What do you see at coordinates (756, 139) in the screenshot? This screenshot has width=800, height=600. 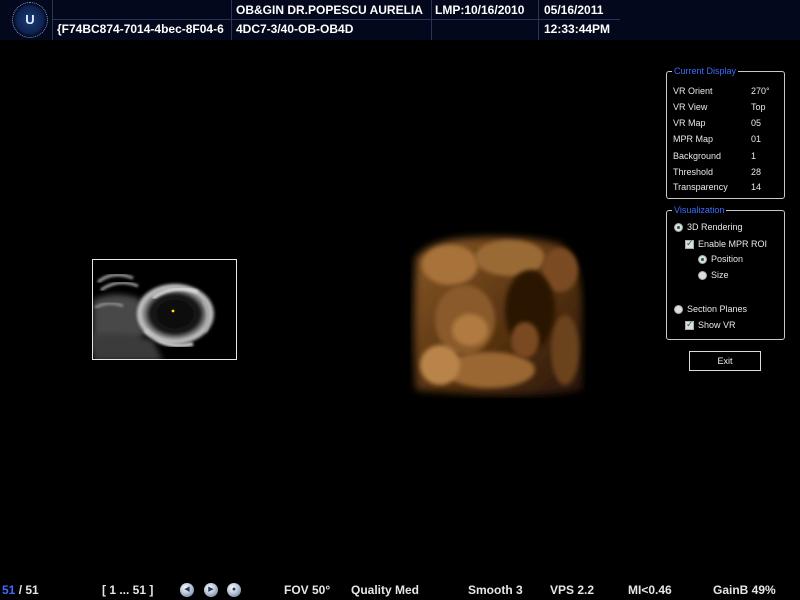 I see `row-value: 01` at bounding box center [756, 139].